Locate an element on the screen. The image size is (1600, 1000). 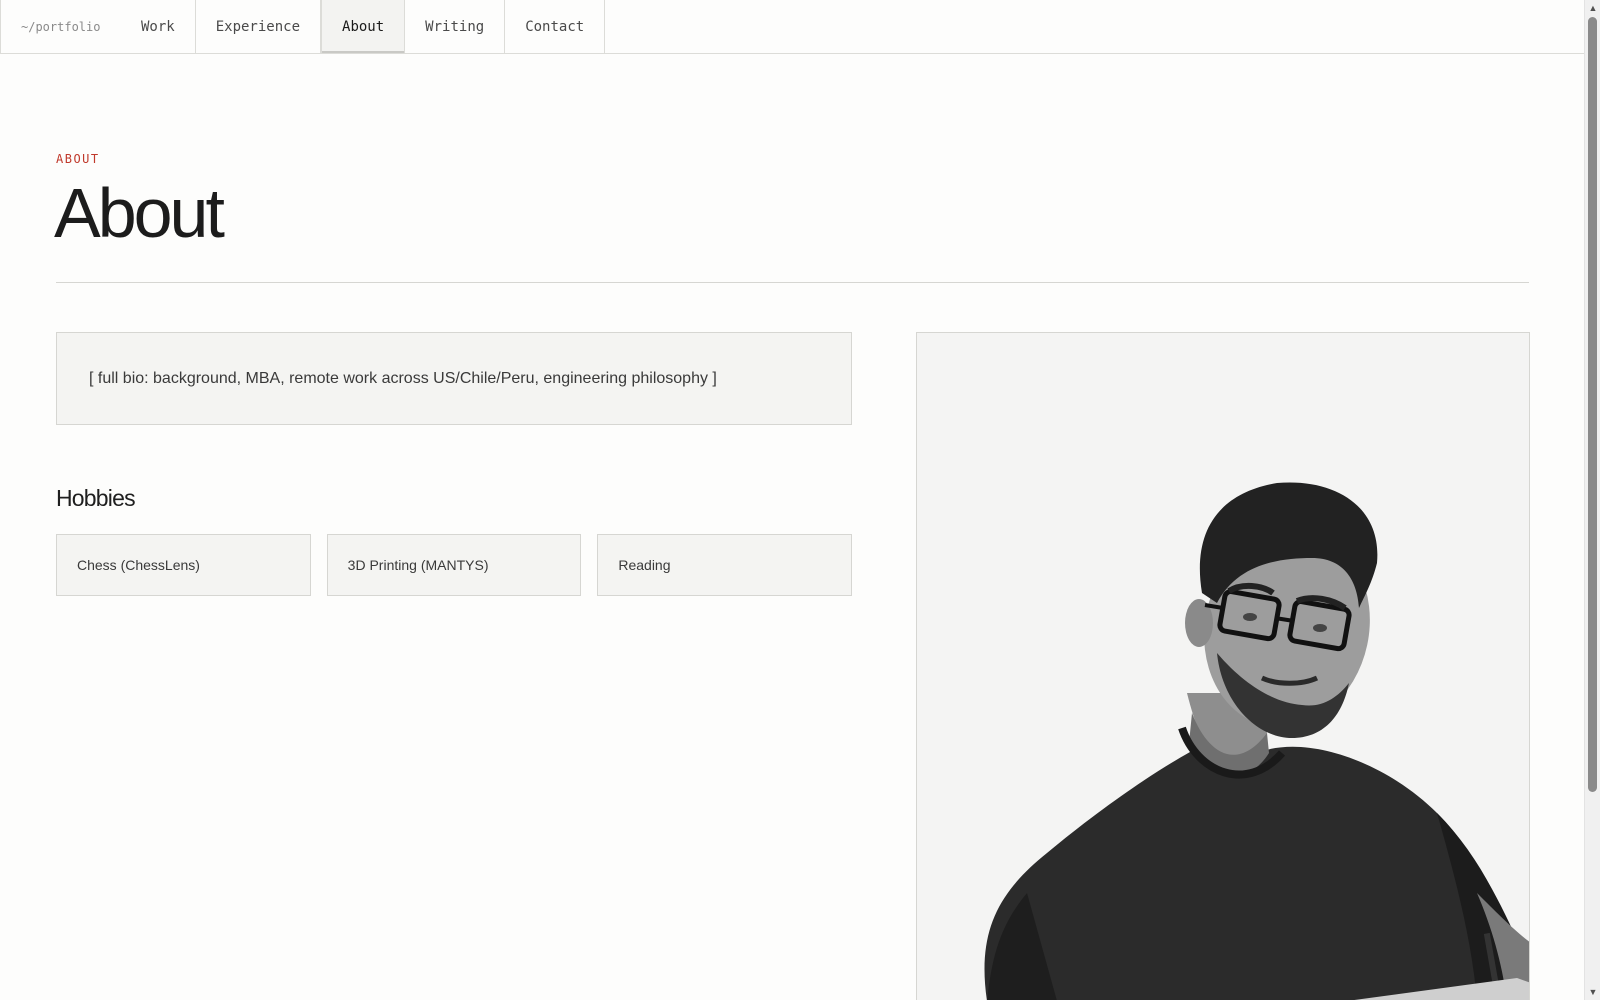
hobbies-heading: Hobbies is located at coordinates (96, 498).